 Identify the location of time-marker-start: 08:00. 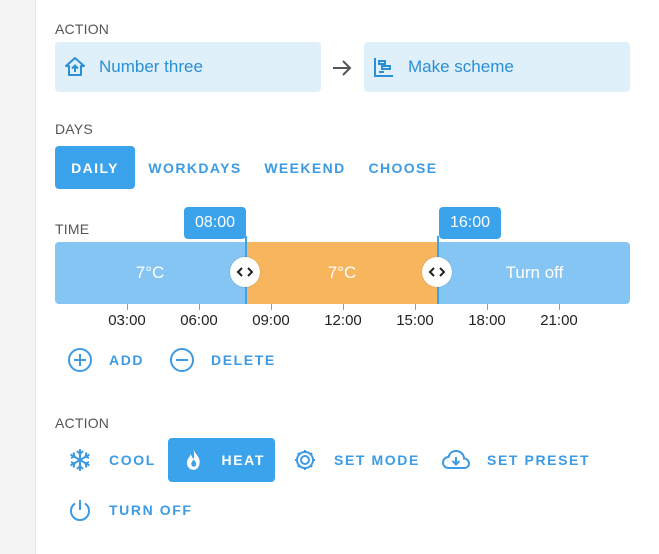
(215, 223).